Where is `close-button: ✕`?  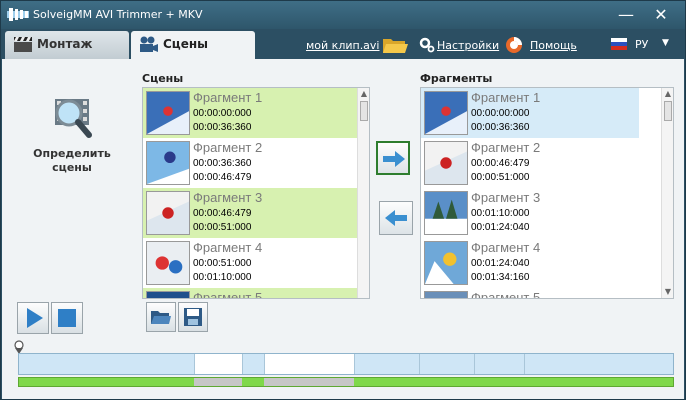
close-button: ✕ is located at coordinates (661, 15).